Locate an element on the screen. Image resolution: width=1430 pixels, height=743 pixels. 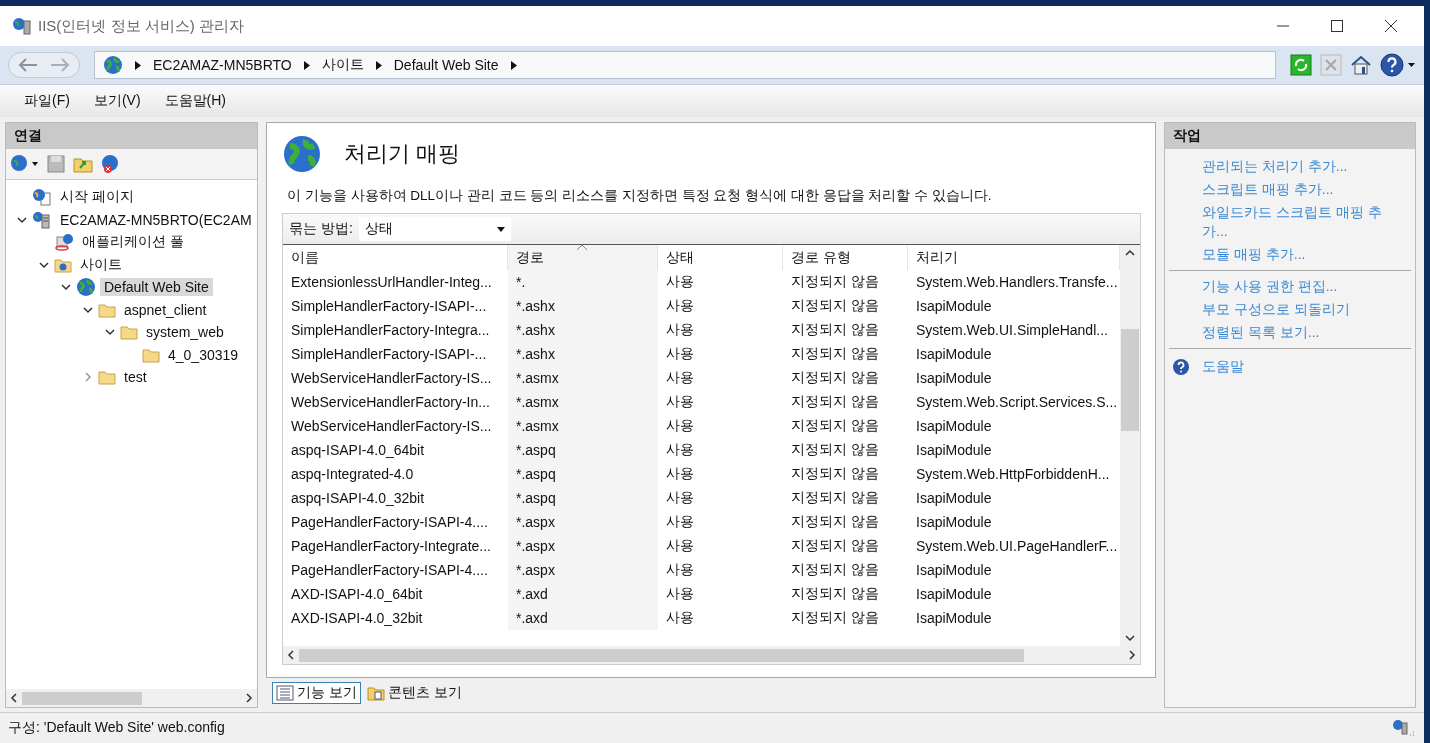
maximize-button is located at coordinates (1337, 26).